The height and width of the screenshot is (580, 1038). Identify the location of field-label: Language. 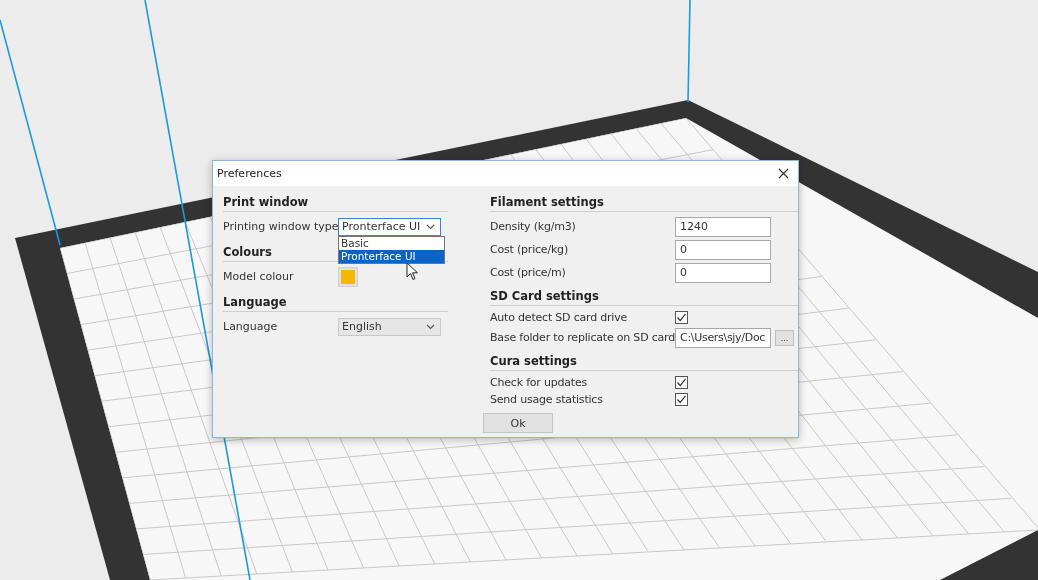
(251, 326).